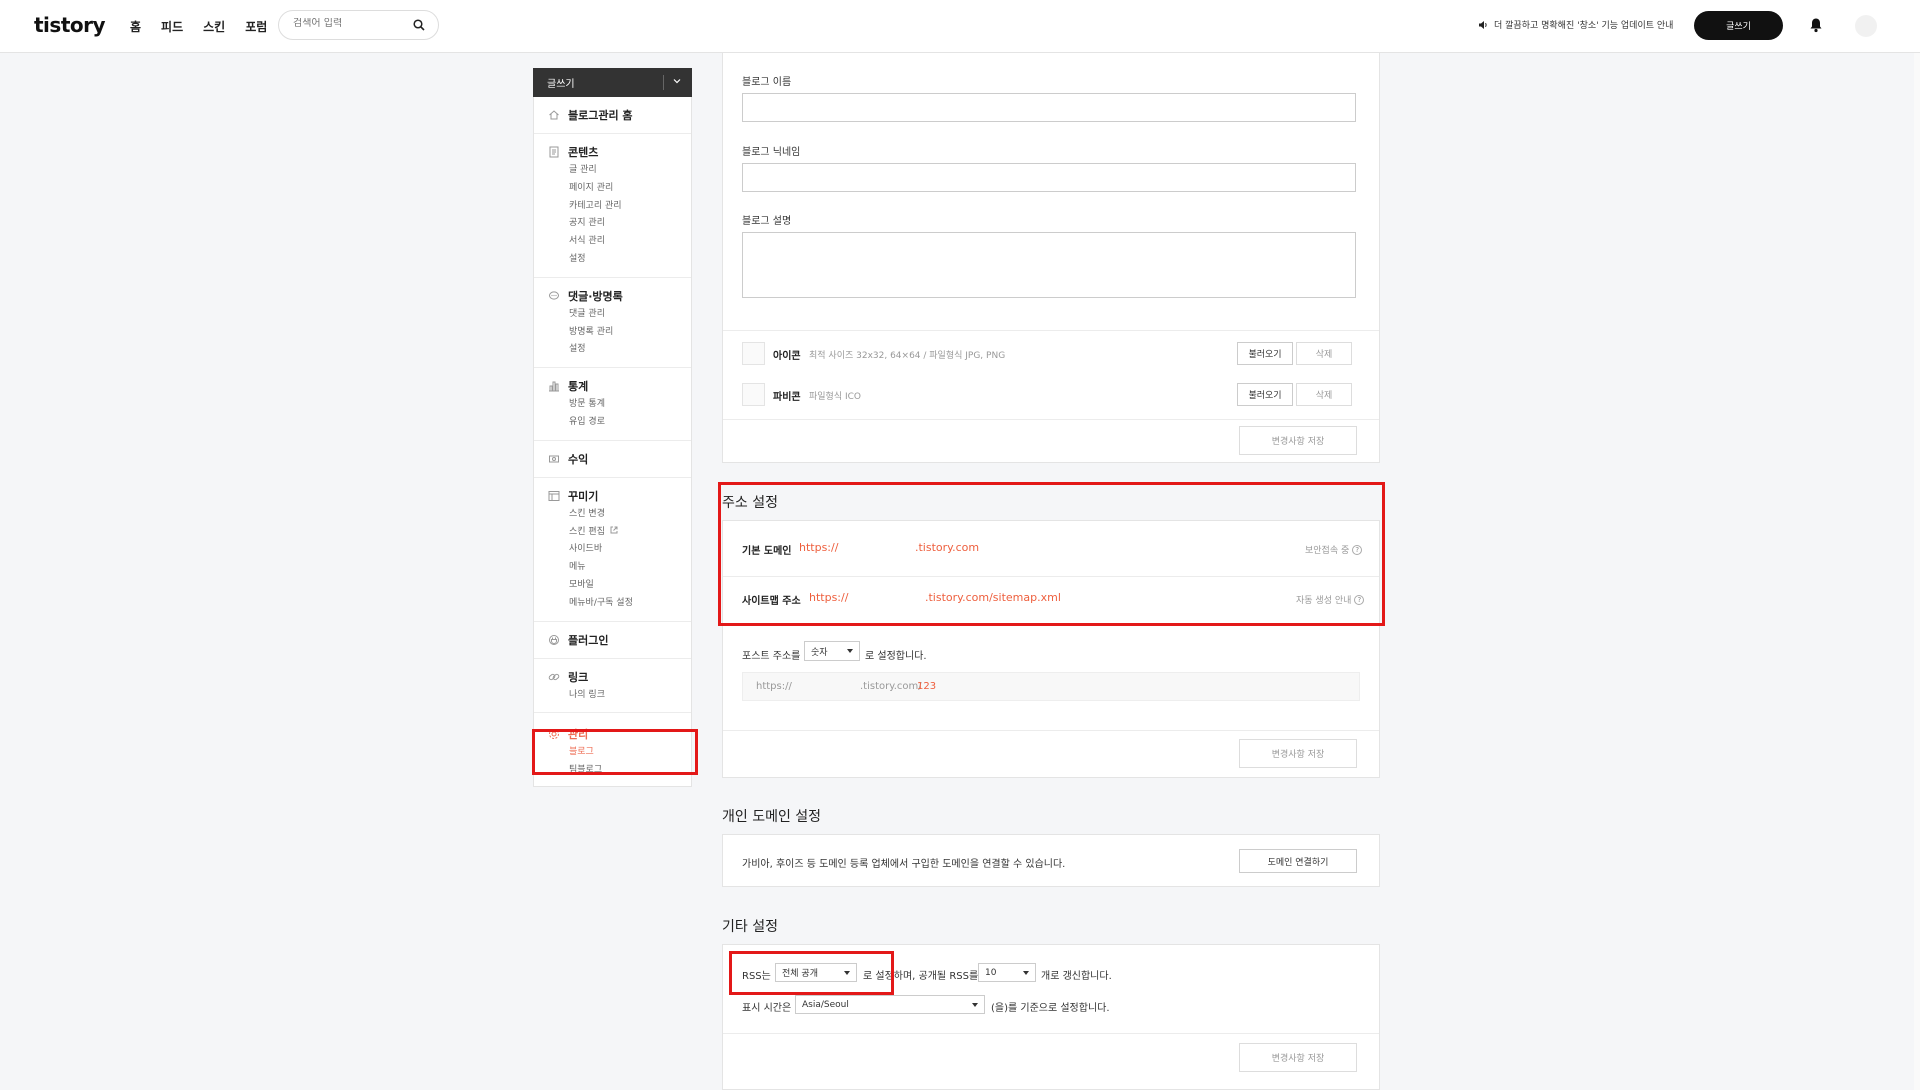  I want to click on sidebar-sub-comment-manage: 댓글 관리, so click(612, 315).